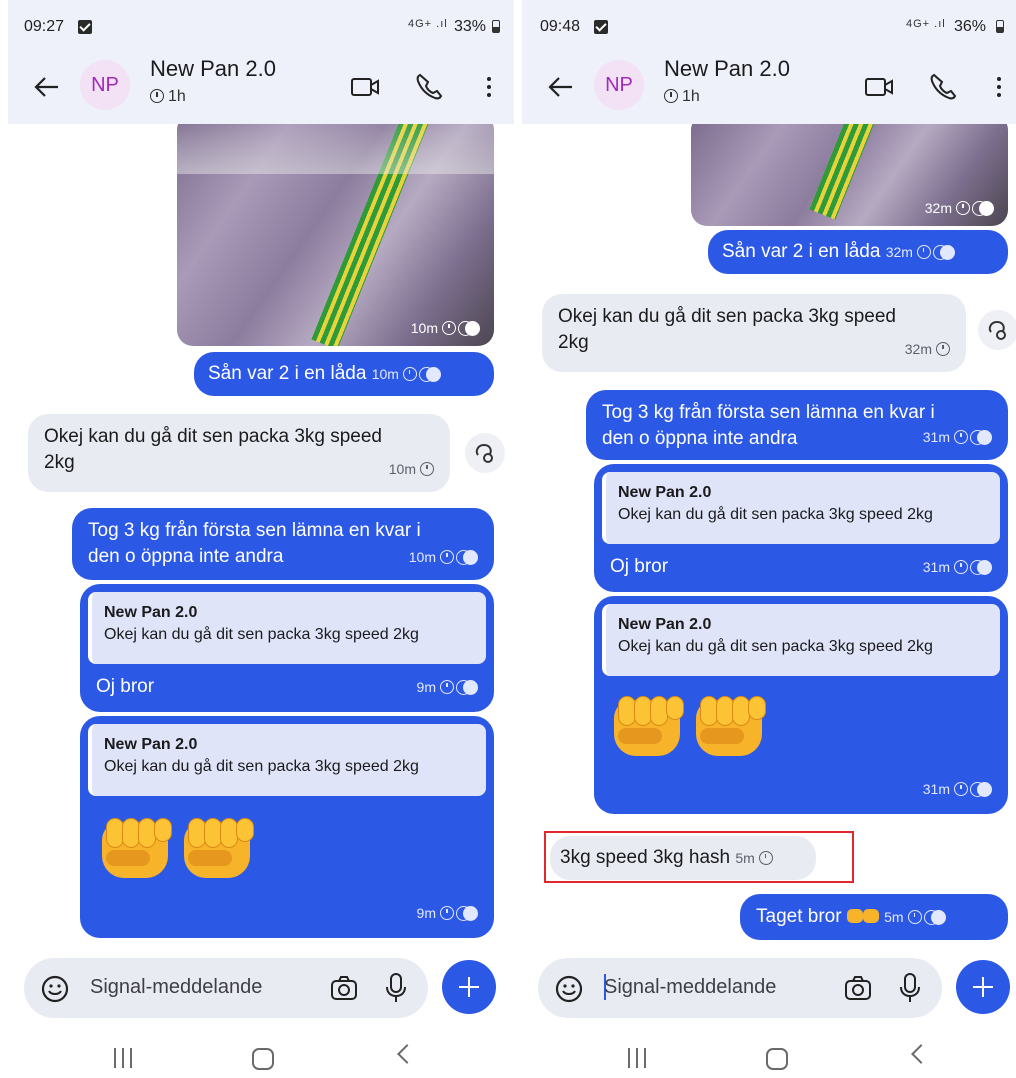 This screenshot has height=1078, width=1016. I want to click on image-timestamp: 10m, so click(445, 328).